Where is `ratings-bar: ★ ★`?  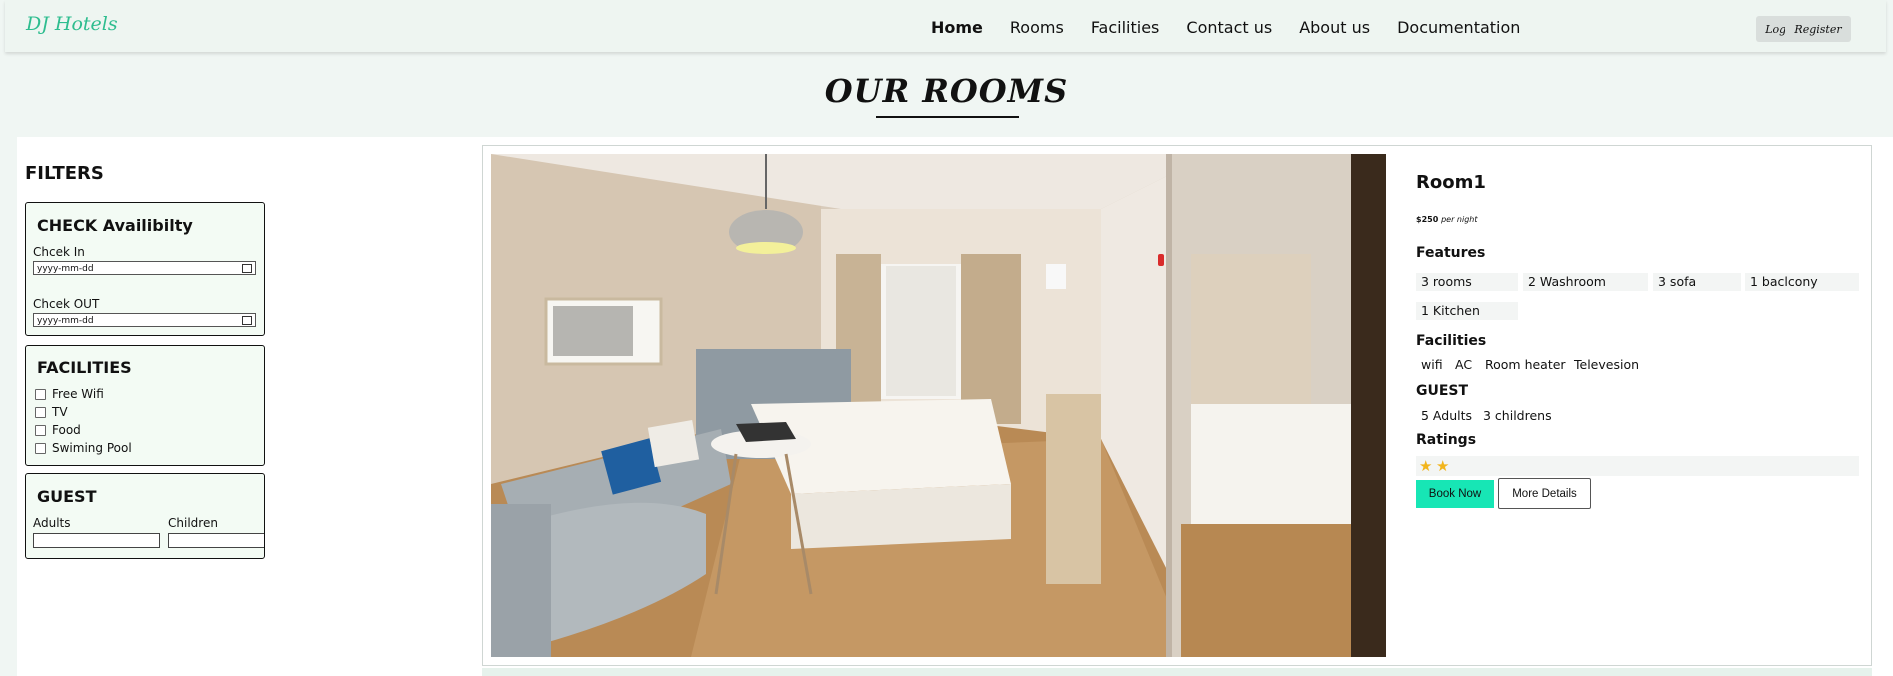
ratings-bar: ★ ★ is located at coordinates (1637, 466).